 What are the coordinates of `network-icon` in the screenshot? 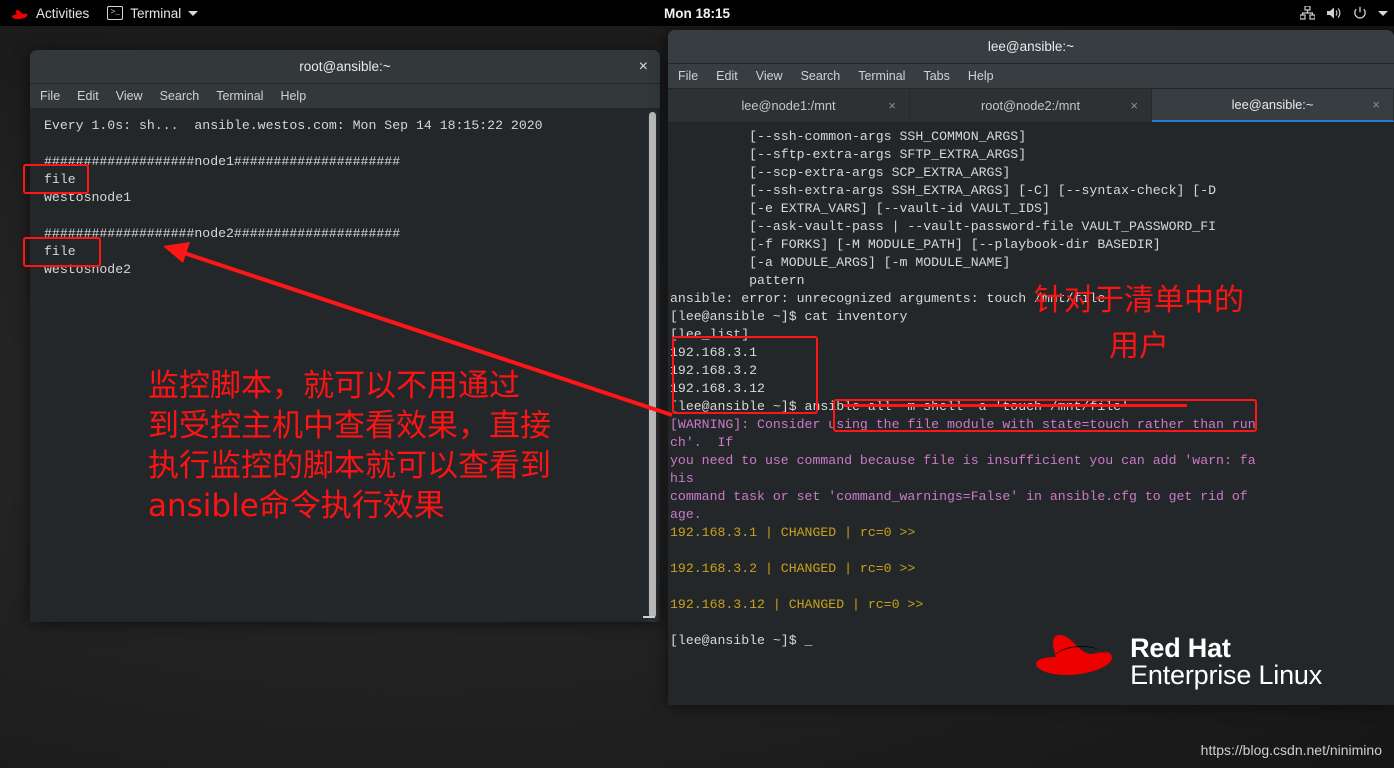 It's located at (1307, 13).